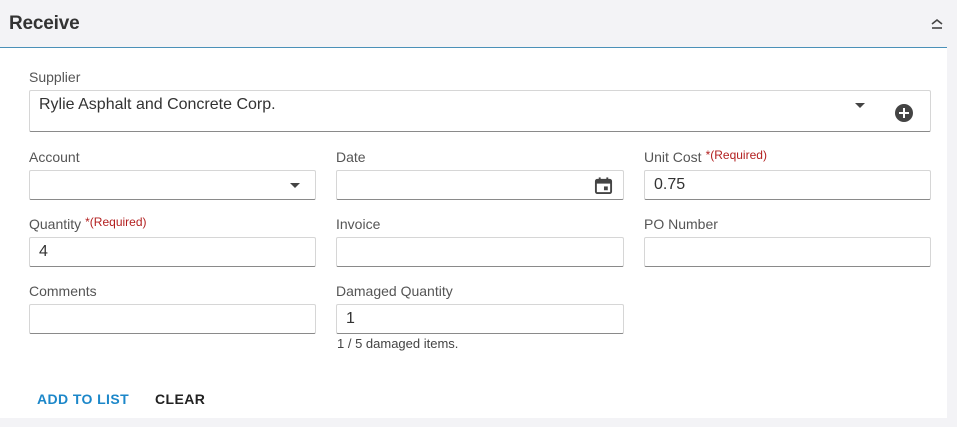 This screenshot has width=957, height=427. Describe the element at coordinates (904, 113) in the screenshot. I see `add-supplier-icon` at that location.